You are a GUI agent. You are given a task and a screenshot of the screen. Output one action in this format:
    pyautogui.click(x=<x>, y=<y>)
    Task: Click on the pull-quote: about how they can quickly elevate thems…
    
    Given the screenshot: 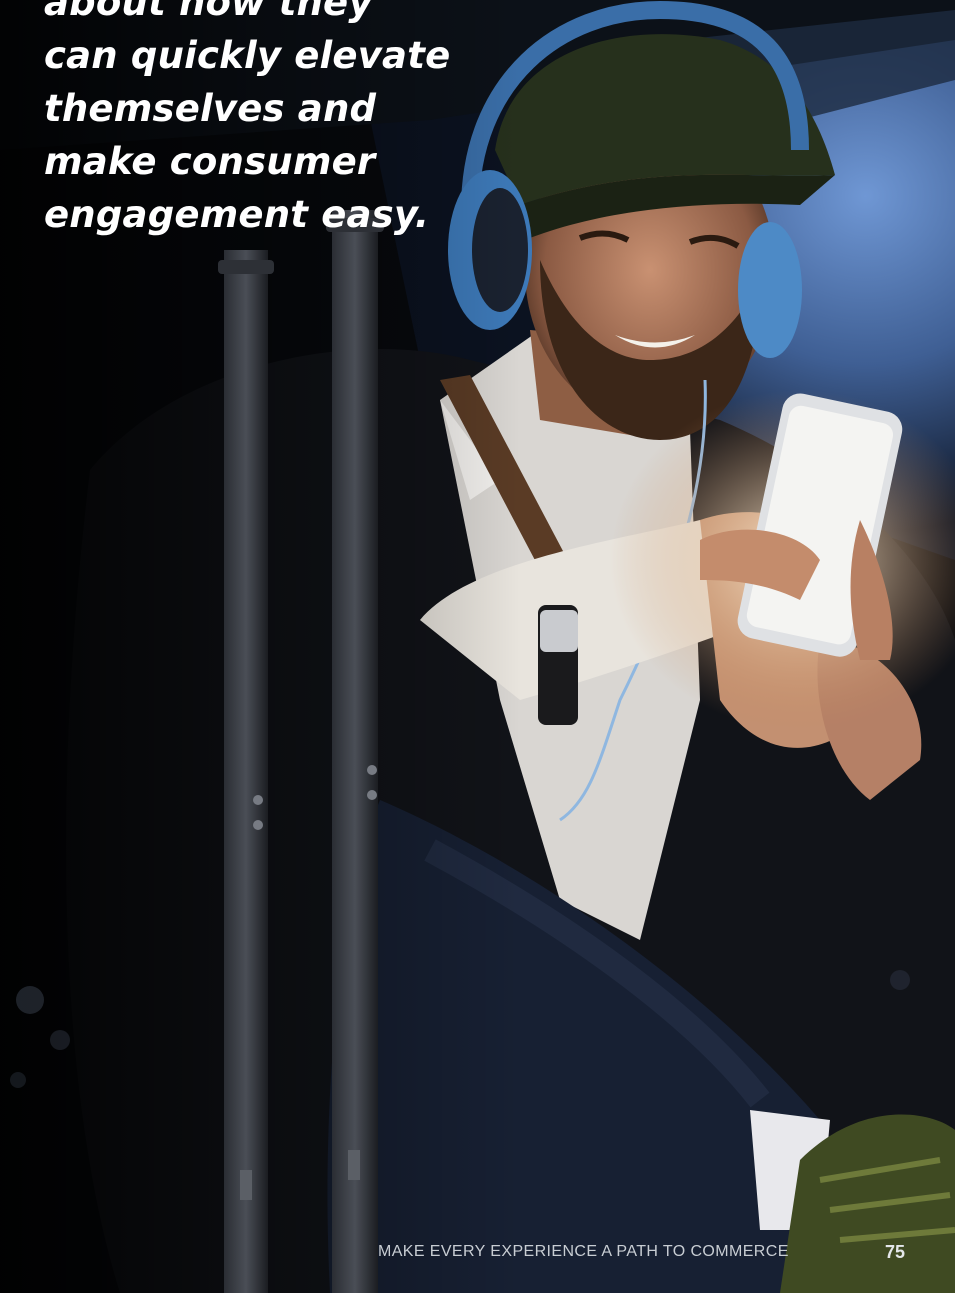 What is the action you would take?
    pyautogui.click(x=254, y=120)
    